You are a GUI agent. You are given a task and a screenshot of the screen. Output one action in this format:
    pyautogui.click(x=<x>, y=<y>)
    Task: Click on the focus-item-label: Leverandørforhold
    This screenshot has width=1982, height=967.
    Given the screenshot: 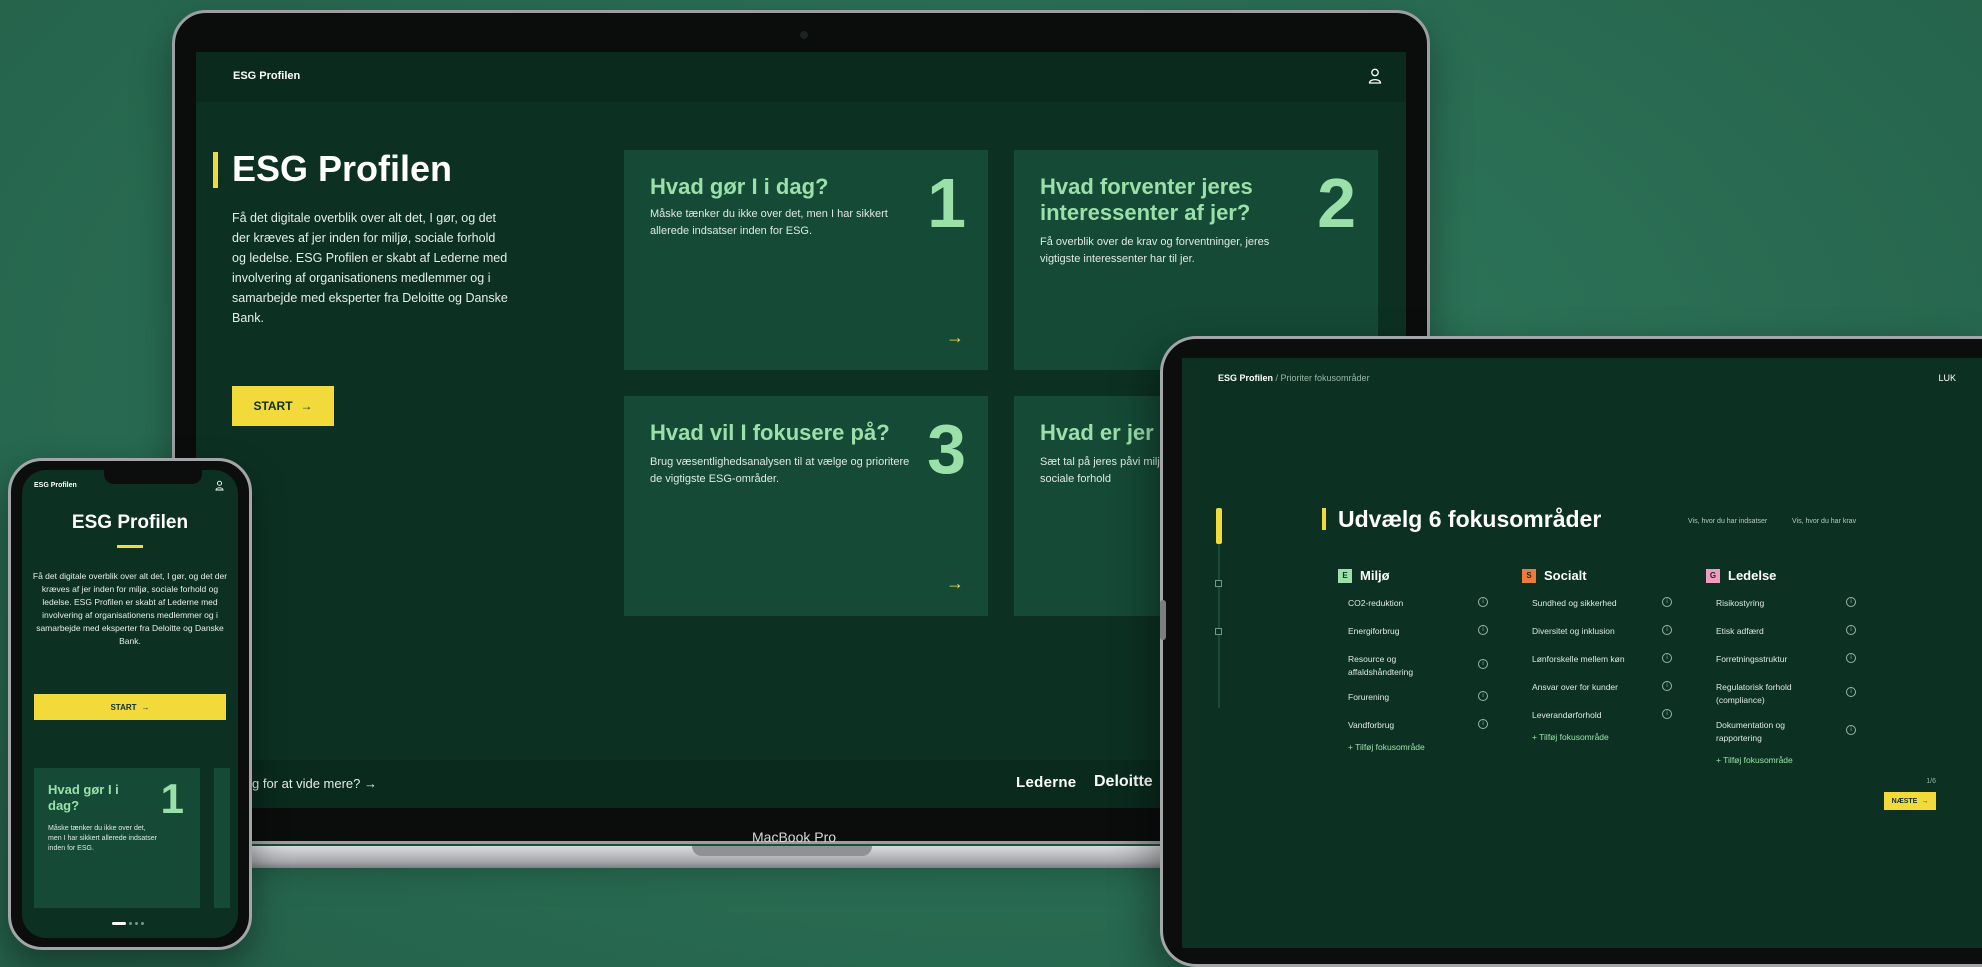 What is the action you would take?
    pyautogui.click(x=1567, y=715)
    